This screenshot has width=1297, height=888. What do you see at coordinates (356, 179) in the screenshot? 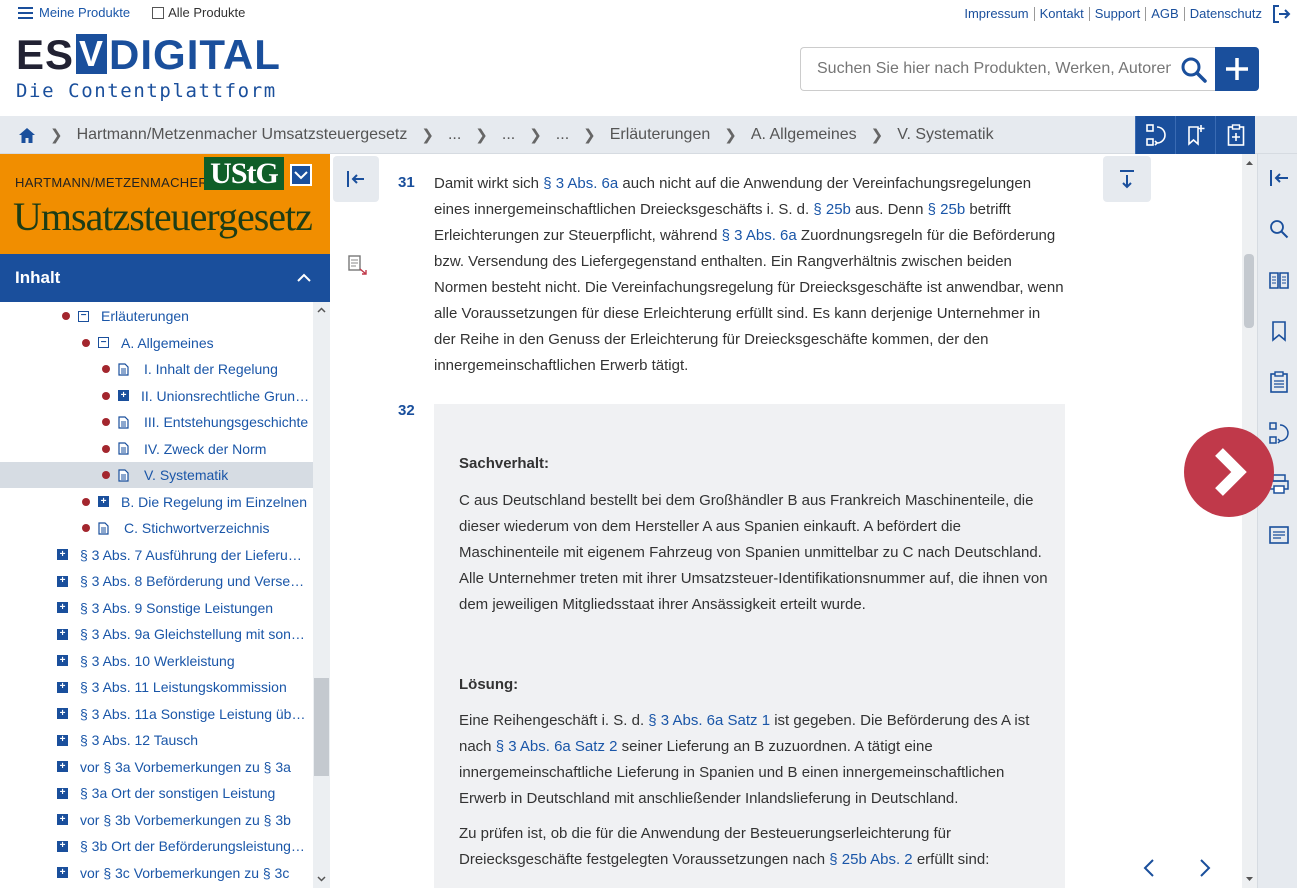
I see `collapse-toc-button` at bounding box center [356, 179].